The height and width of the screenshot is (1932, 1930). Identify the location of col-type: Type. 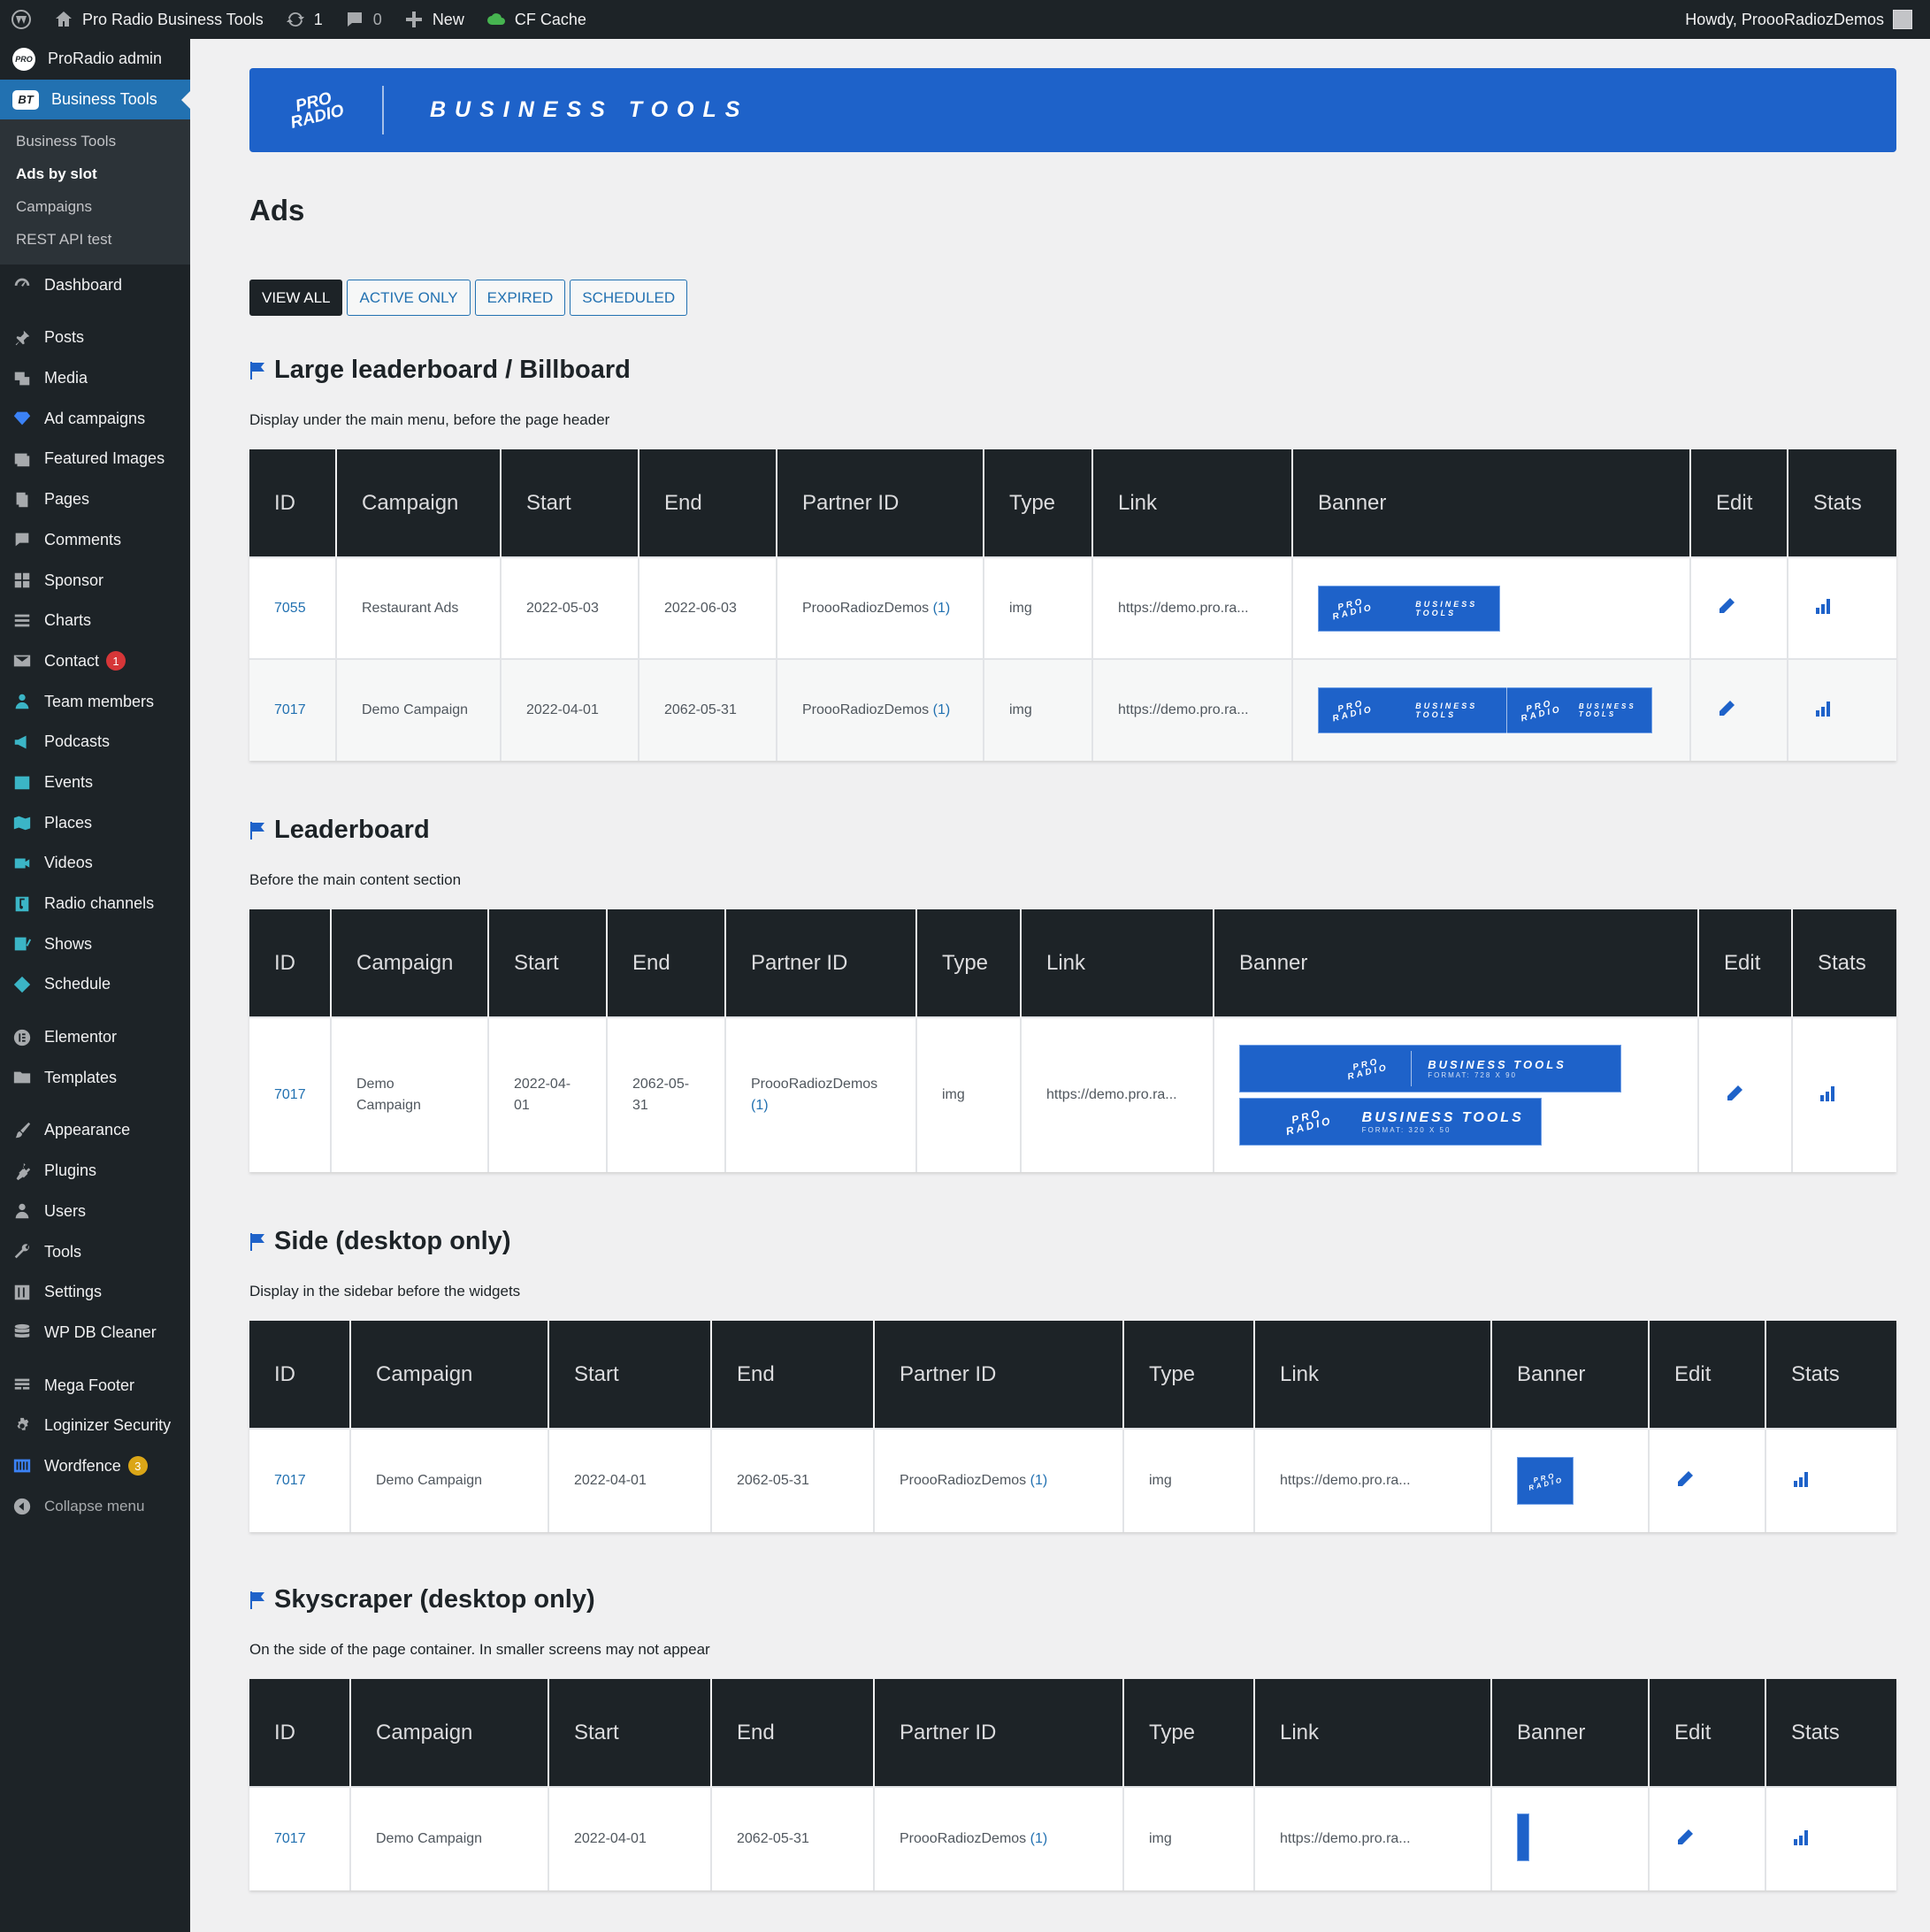
(1189, 1733).